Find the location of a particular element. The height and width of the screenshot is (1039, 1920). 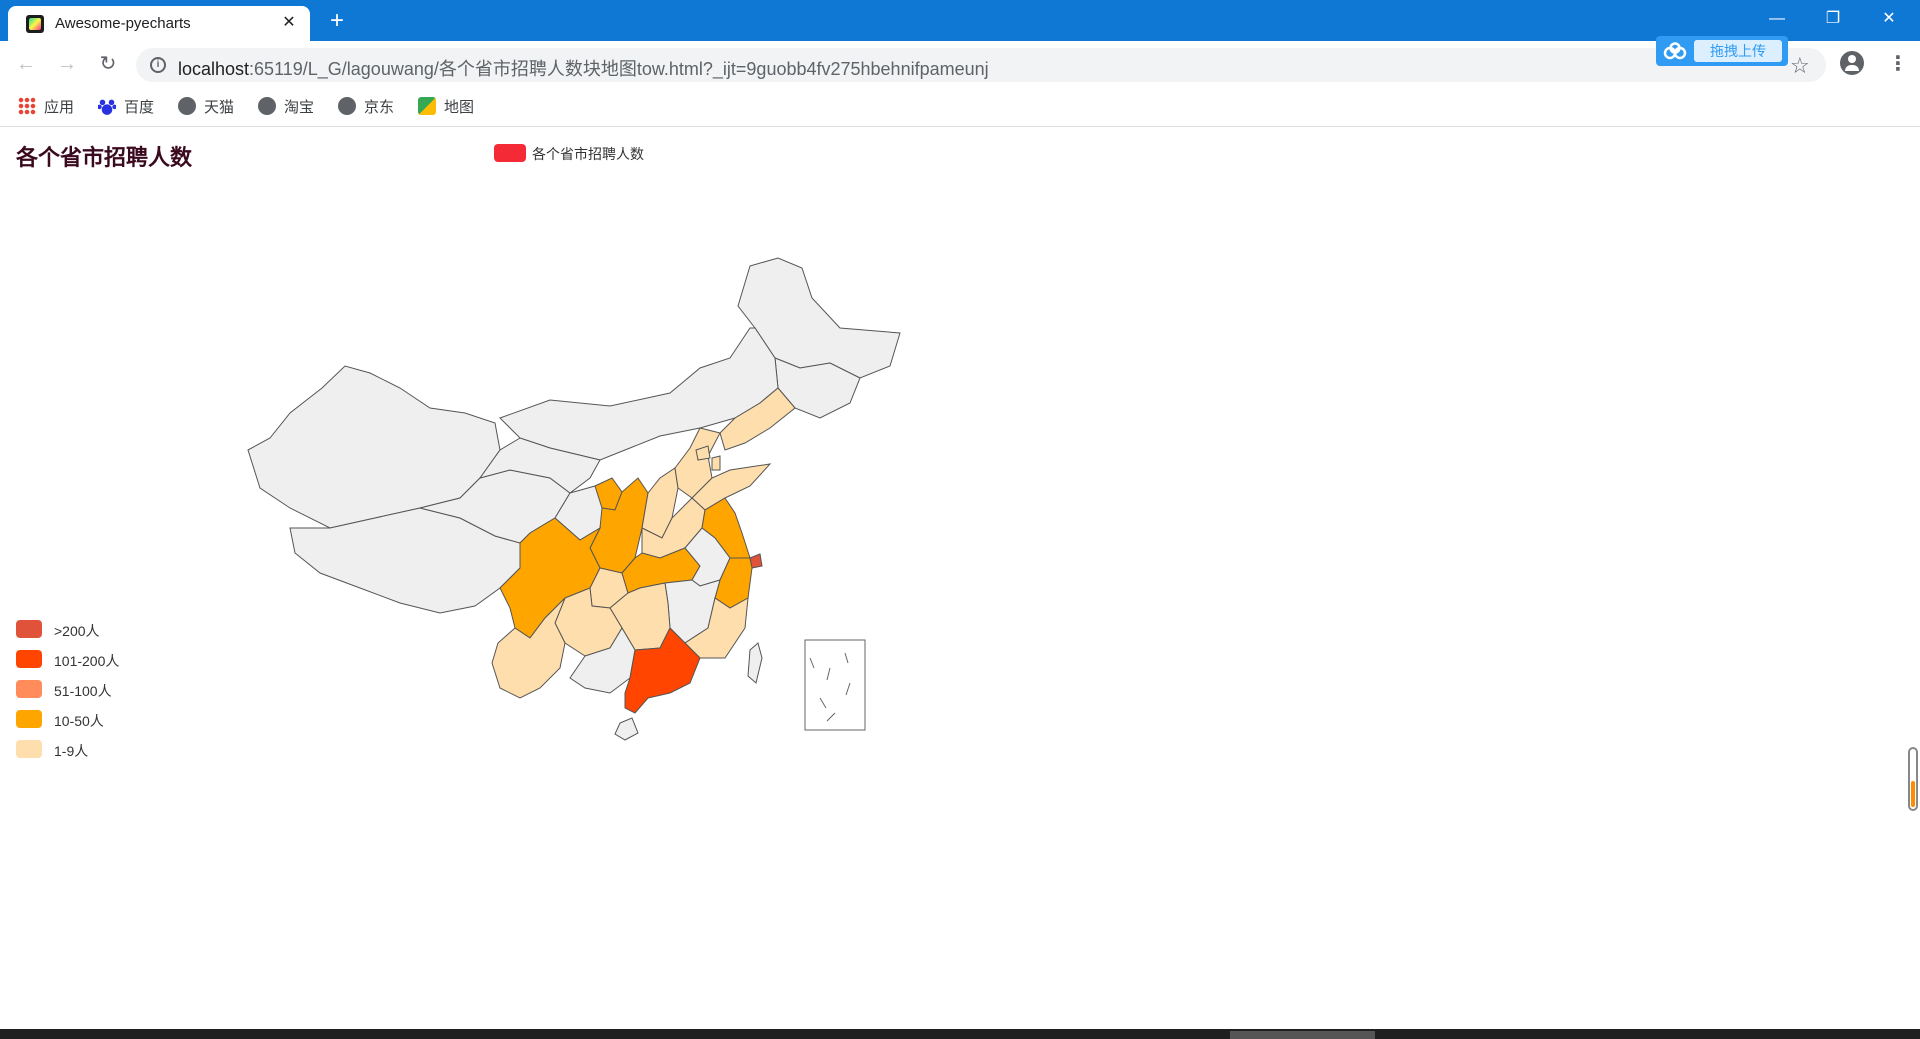

bookmark-taobao: 淘宝 is located at coordinates (286, 107).